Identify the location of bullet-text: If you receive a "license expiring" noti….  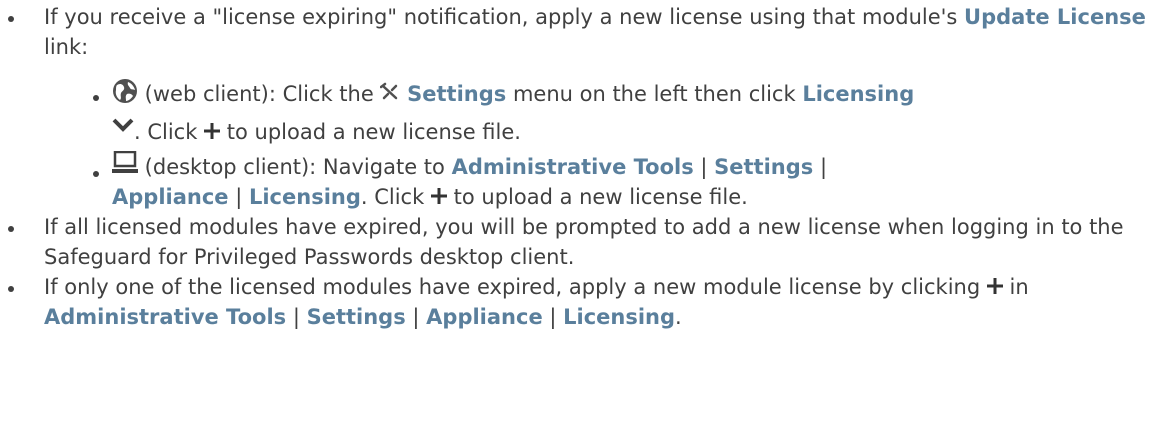
(504, 17).